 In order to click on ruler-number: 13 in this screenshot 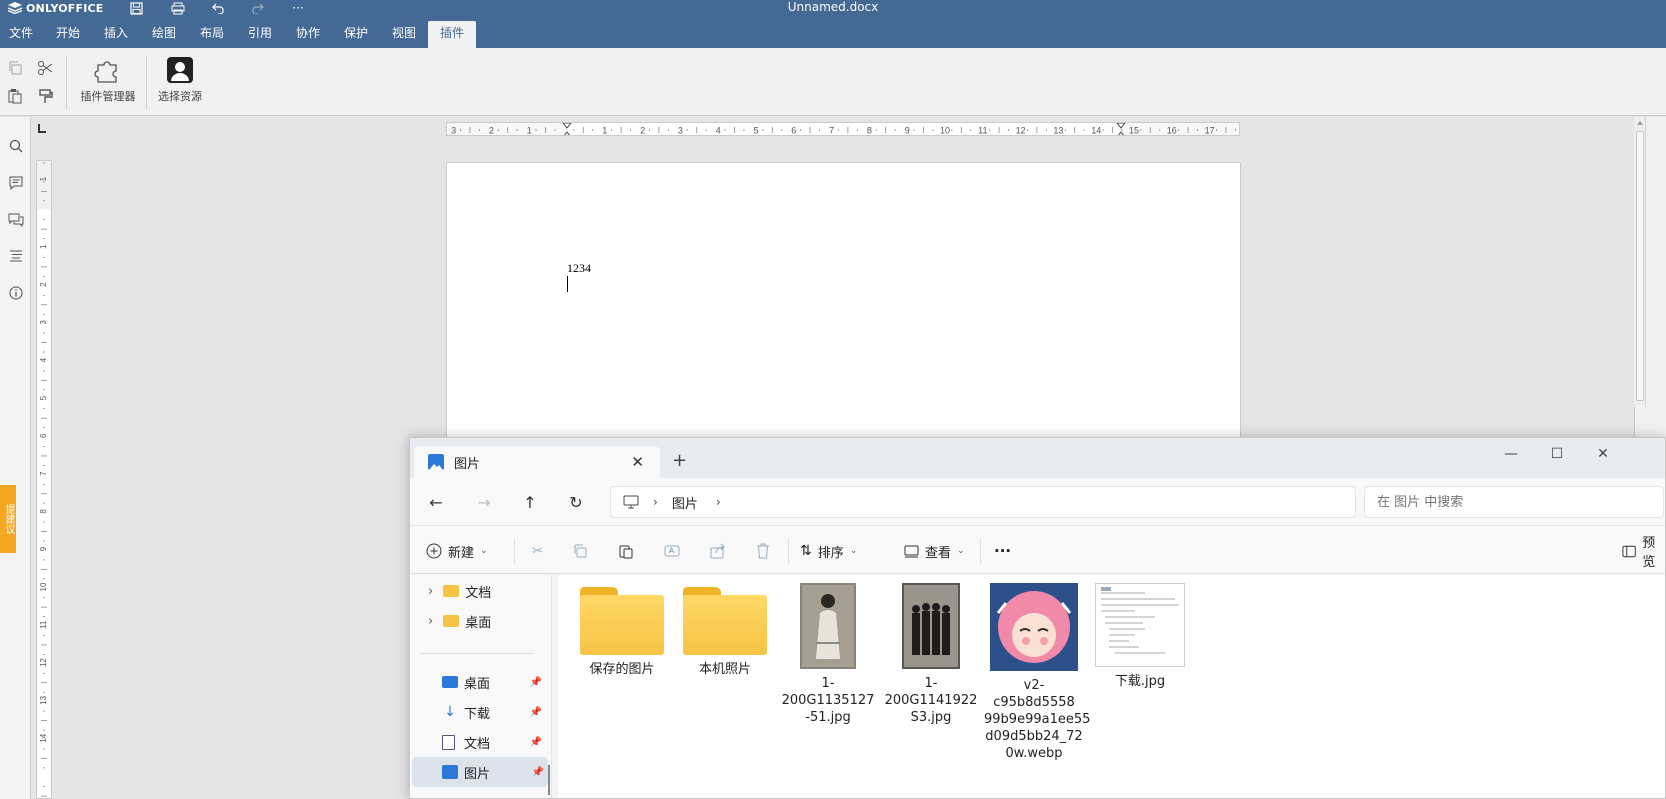, I will do `click(1058, 131)`.